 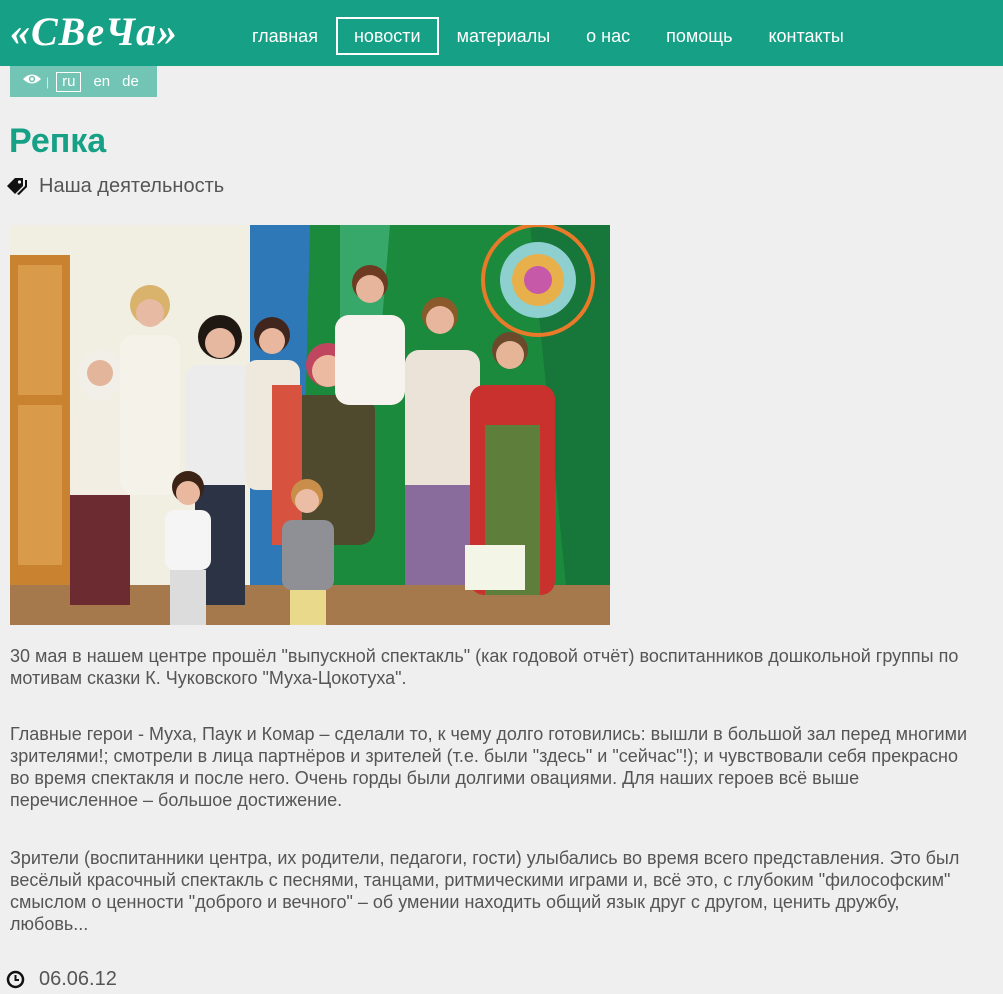 I want to click on nav-item-home: главная, so click(x=285, y=36).